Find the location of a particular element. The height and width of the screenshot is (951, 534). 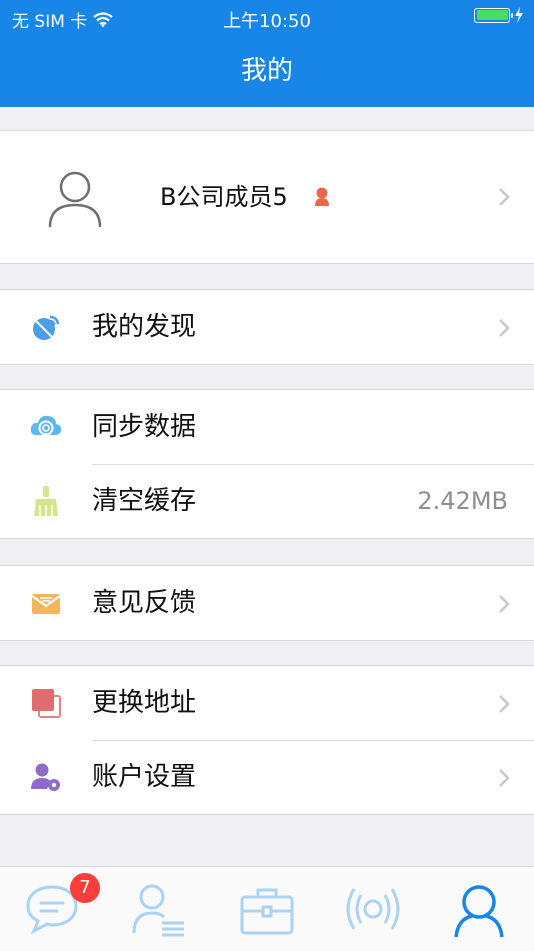

unread-badge: 7 is located at coordinates (85, 888).